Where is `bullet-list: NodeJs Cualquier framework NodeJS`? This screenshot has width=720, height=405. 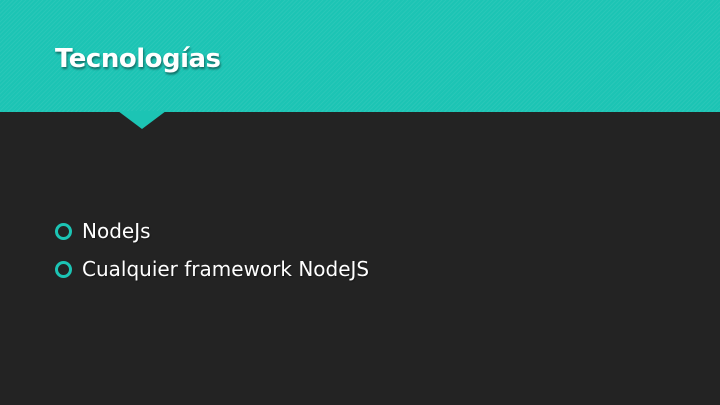 bullet-list: NodeJs Cualquier framework NodeJS is located at coordinates (212, 250).